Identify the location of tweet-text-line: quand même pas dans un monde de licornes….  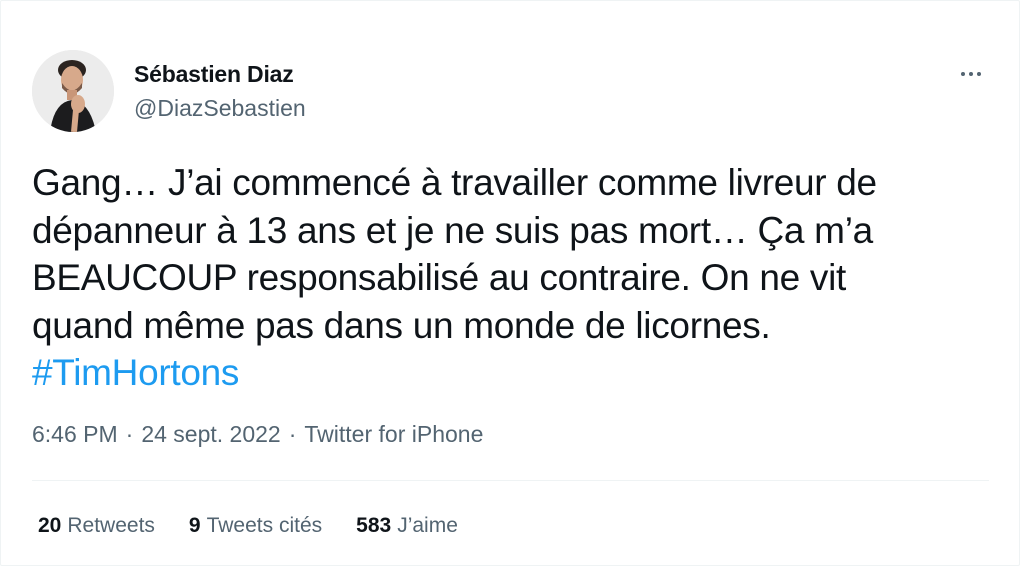
(401, 325).